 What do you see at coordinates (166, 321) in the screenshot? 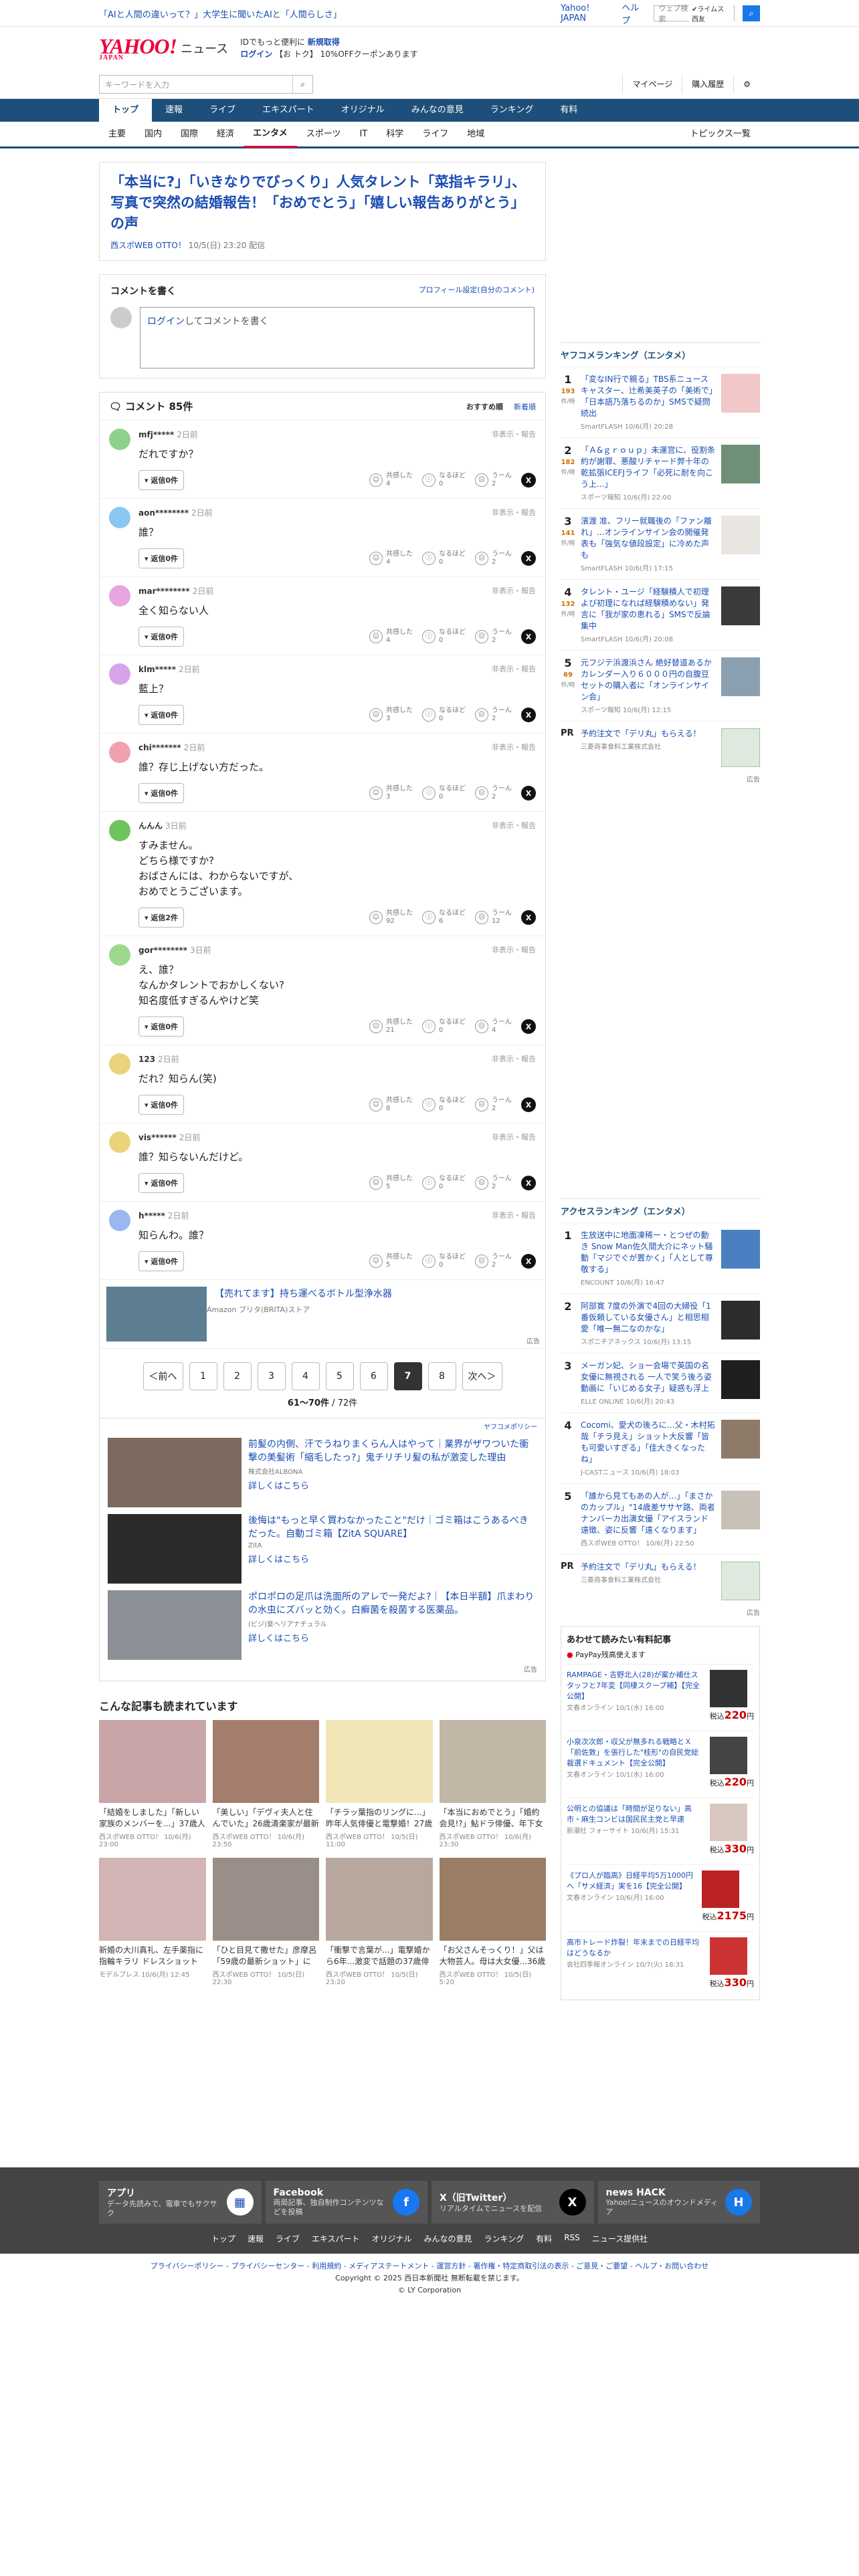
I see `login-link: ログイン` at bounding box center [166, 321].